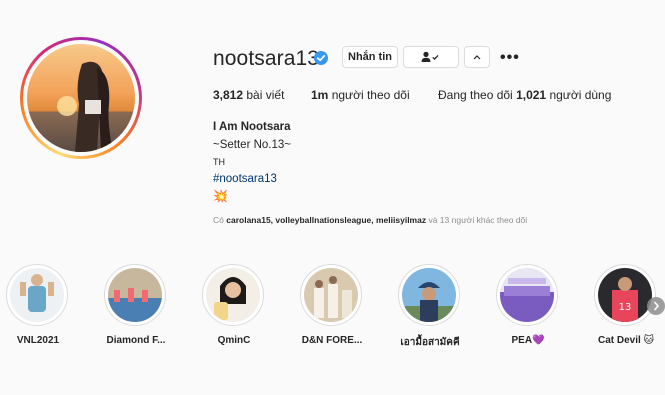 This screenshot has width=665, height=395. What do you see at coordinates (370, 57) in the screenshot?
I see `message-button: Nhắn tin` at bounding box center [370, 57].